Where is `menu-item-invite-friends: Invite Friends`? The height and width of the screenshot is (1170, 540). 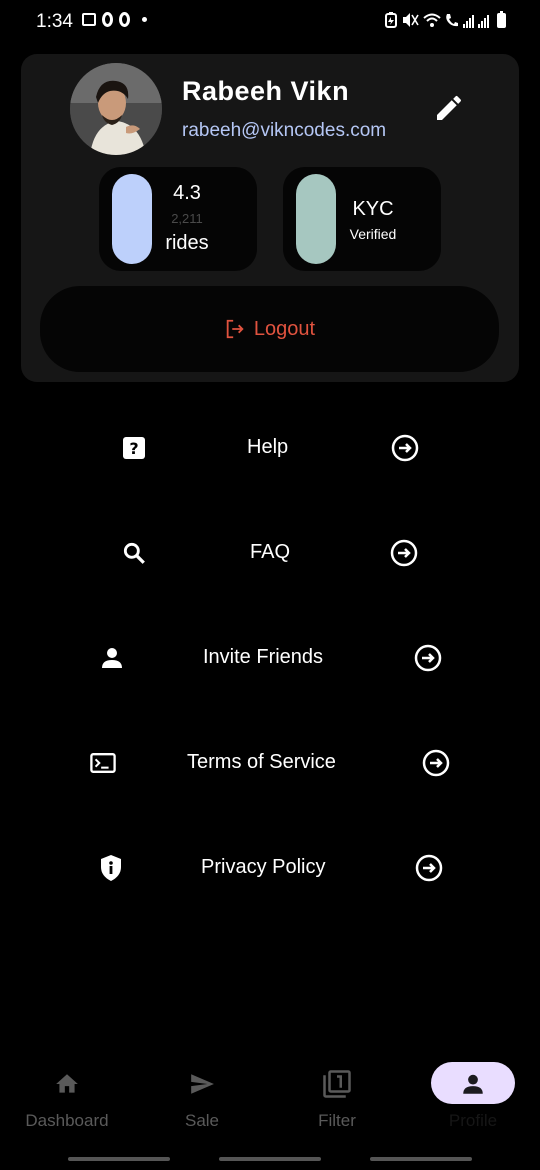 menu-item-invite-friends: Invite Friends is located at coordinates (270, 657).